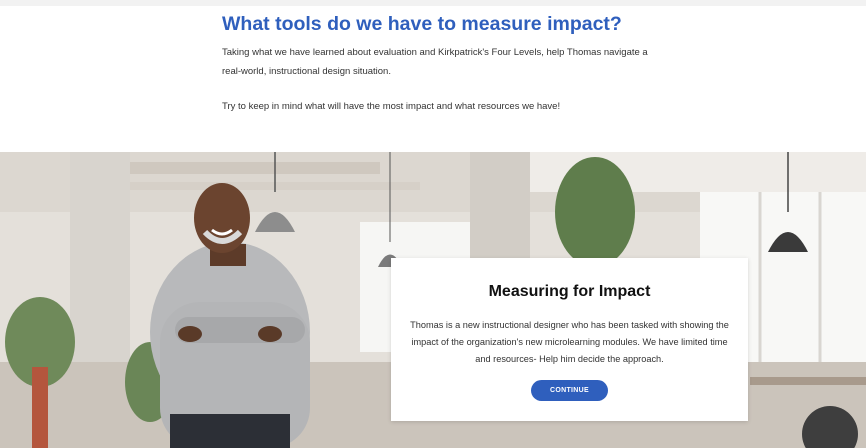 This screenshot has height=448, width=866. What do you see at coordinates (808, 381) in the screenshot?
I see `desk` at bounding box center [808, 381].